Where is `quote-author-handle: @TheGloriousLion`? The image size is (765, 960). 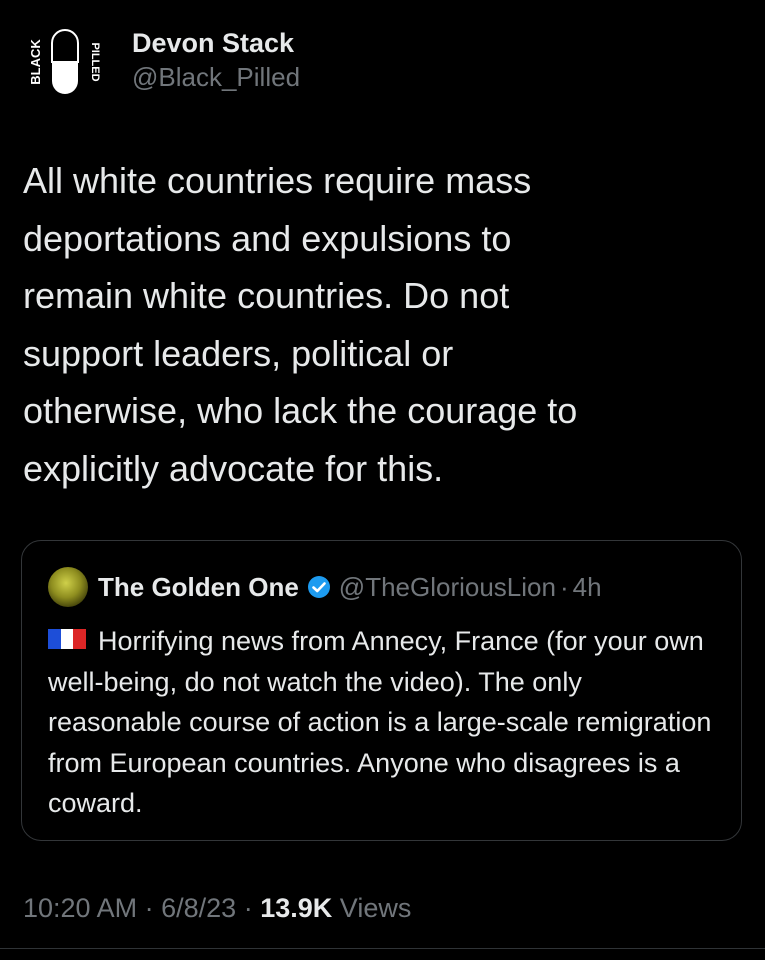 quote-author-handle: @TheGloriousLion is located at coordinates (447, 586).